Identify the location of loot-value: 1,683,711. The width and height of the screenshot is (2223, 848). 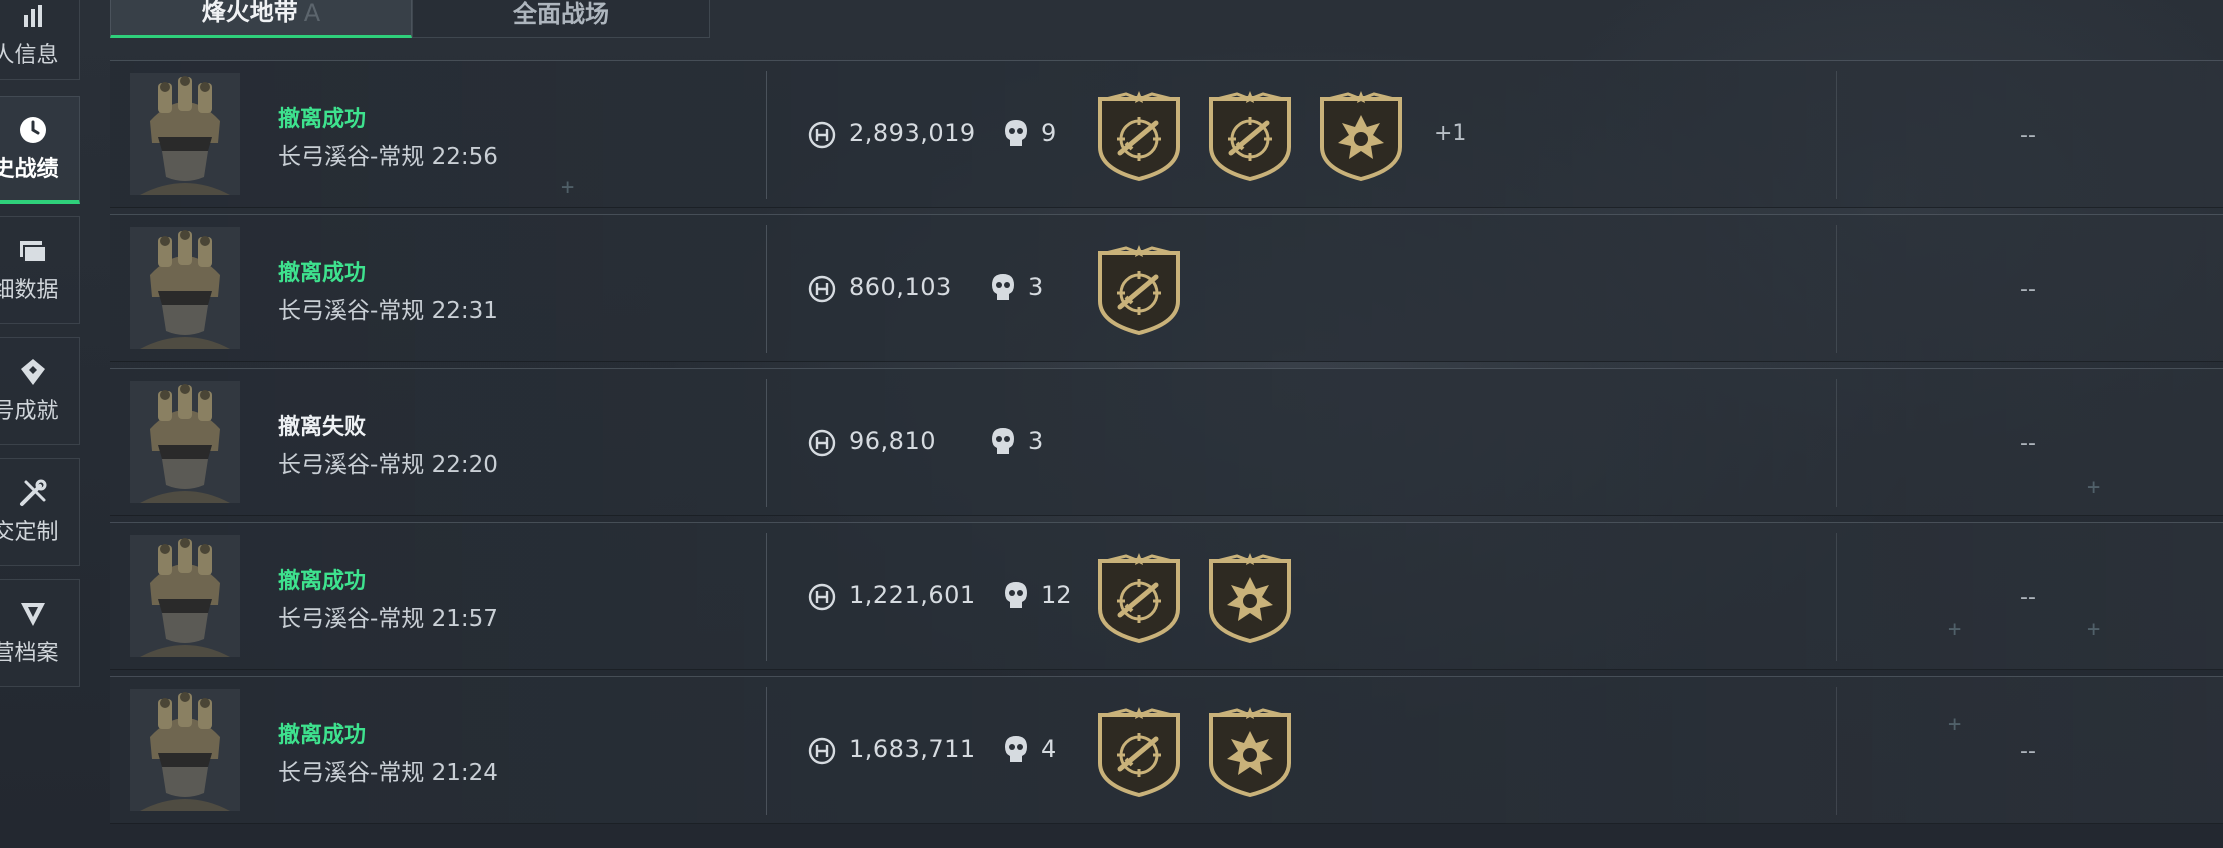
(912, 749).